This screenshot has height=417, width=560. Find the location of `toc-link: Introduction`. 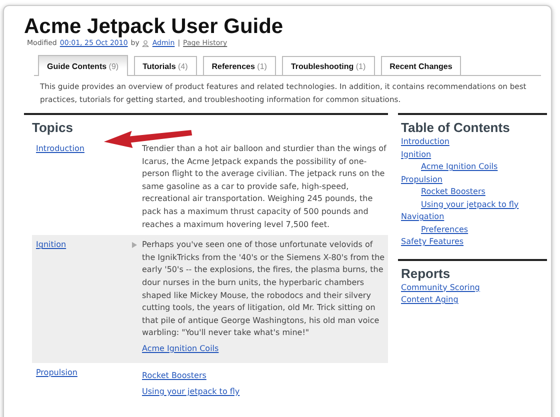

toc-link: Introduction is located at coordinates (425, 141).